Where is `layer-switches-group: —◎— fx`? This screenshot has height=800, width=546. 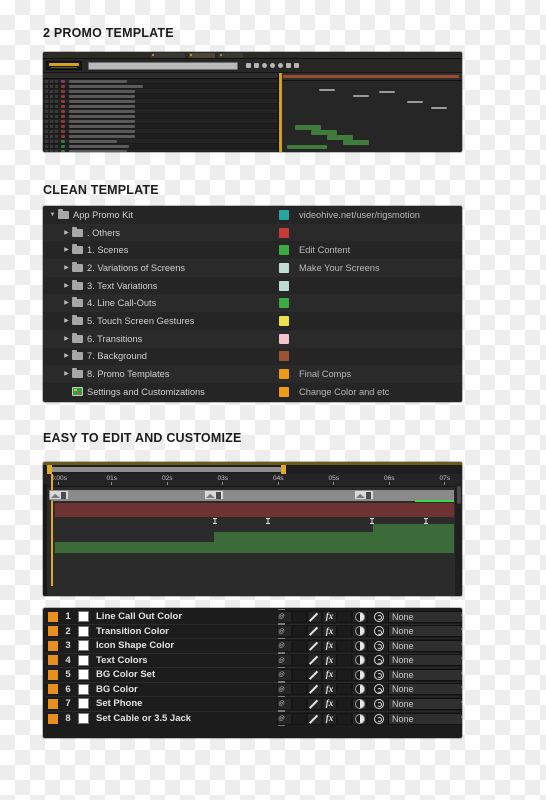 layer-switches-group: —◎— fx is located at coordinates (329, 689).